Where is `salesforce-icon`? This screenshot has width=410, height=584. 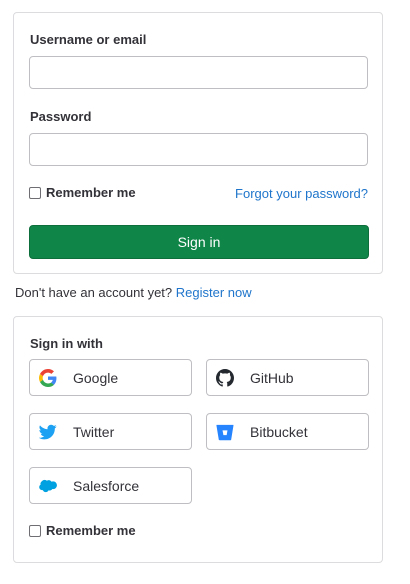
salesforce-icon is located at coordinates (48, 486).